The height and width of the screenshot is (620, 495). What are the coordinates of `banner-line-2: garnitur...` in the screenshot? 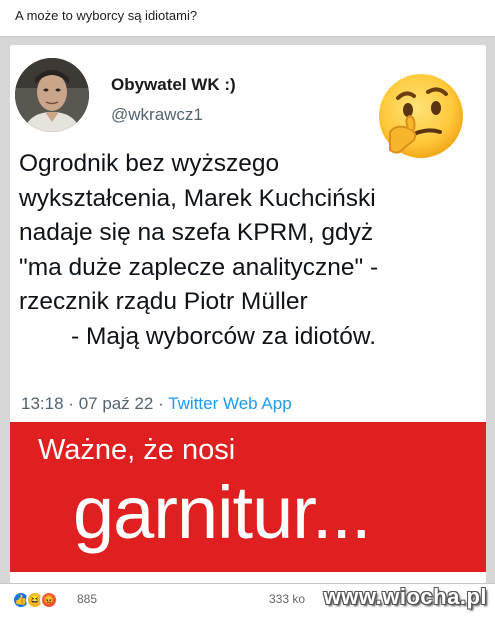 It's located at (222, 512).